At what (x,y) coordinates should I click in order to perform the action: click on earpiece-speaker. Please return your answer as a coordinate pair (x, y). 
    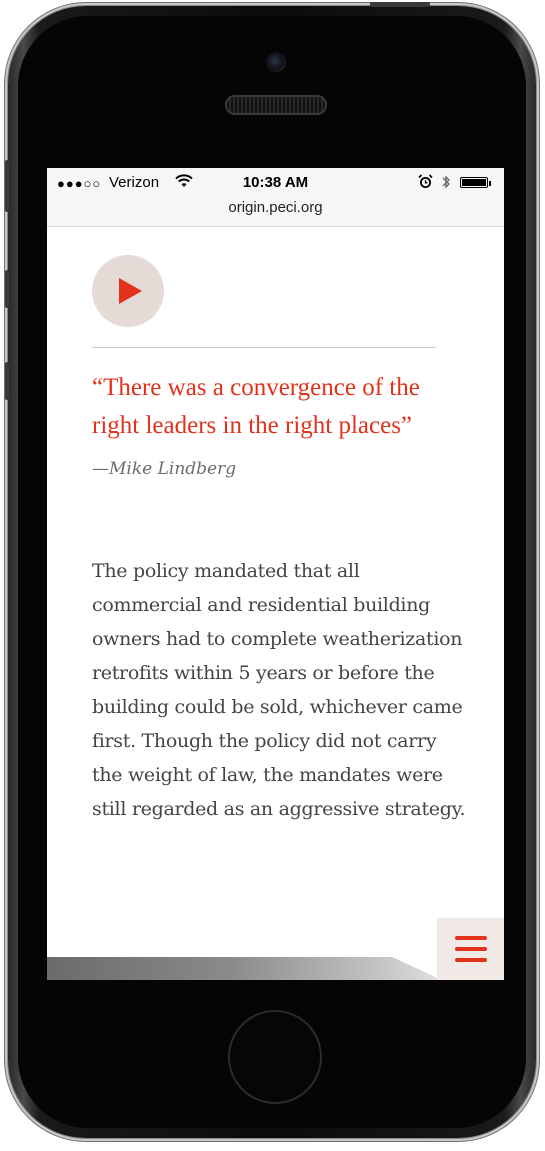
    Looking at the image, I should click on (276, 105).